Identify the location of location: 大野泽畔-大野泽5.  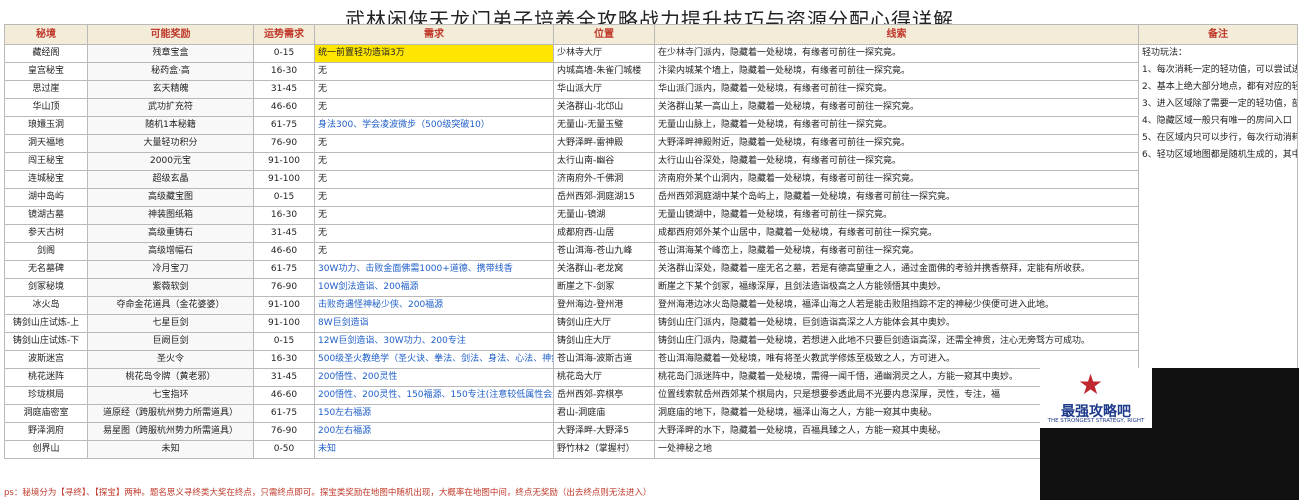
(604, 431).